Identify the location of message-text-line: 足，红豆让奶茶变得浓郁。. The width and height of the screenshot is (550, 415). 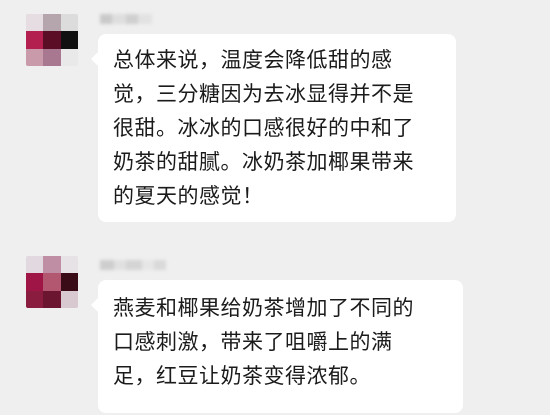
(242, 376).